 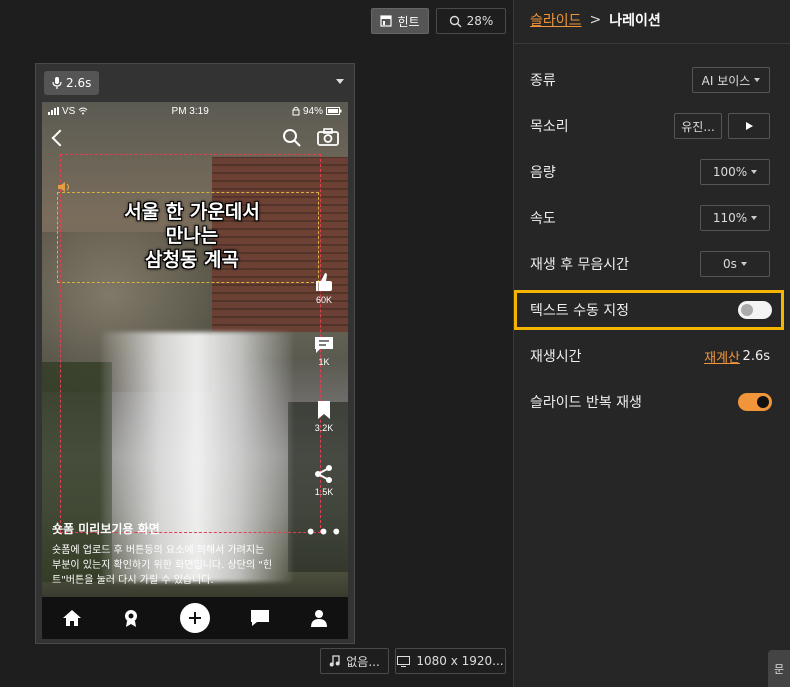 I want to click on overlay-title-line: 만나는, so click(x=192, y=236).